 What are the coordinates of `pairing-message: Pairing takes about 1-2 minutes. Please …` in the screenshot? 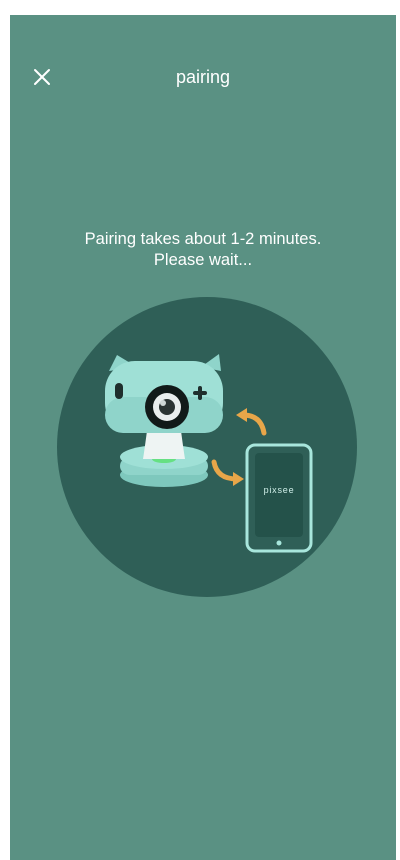 It's located at (203, 250).